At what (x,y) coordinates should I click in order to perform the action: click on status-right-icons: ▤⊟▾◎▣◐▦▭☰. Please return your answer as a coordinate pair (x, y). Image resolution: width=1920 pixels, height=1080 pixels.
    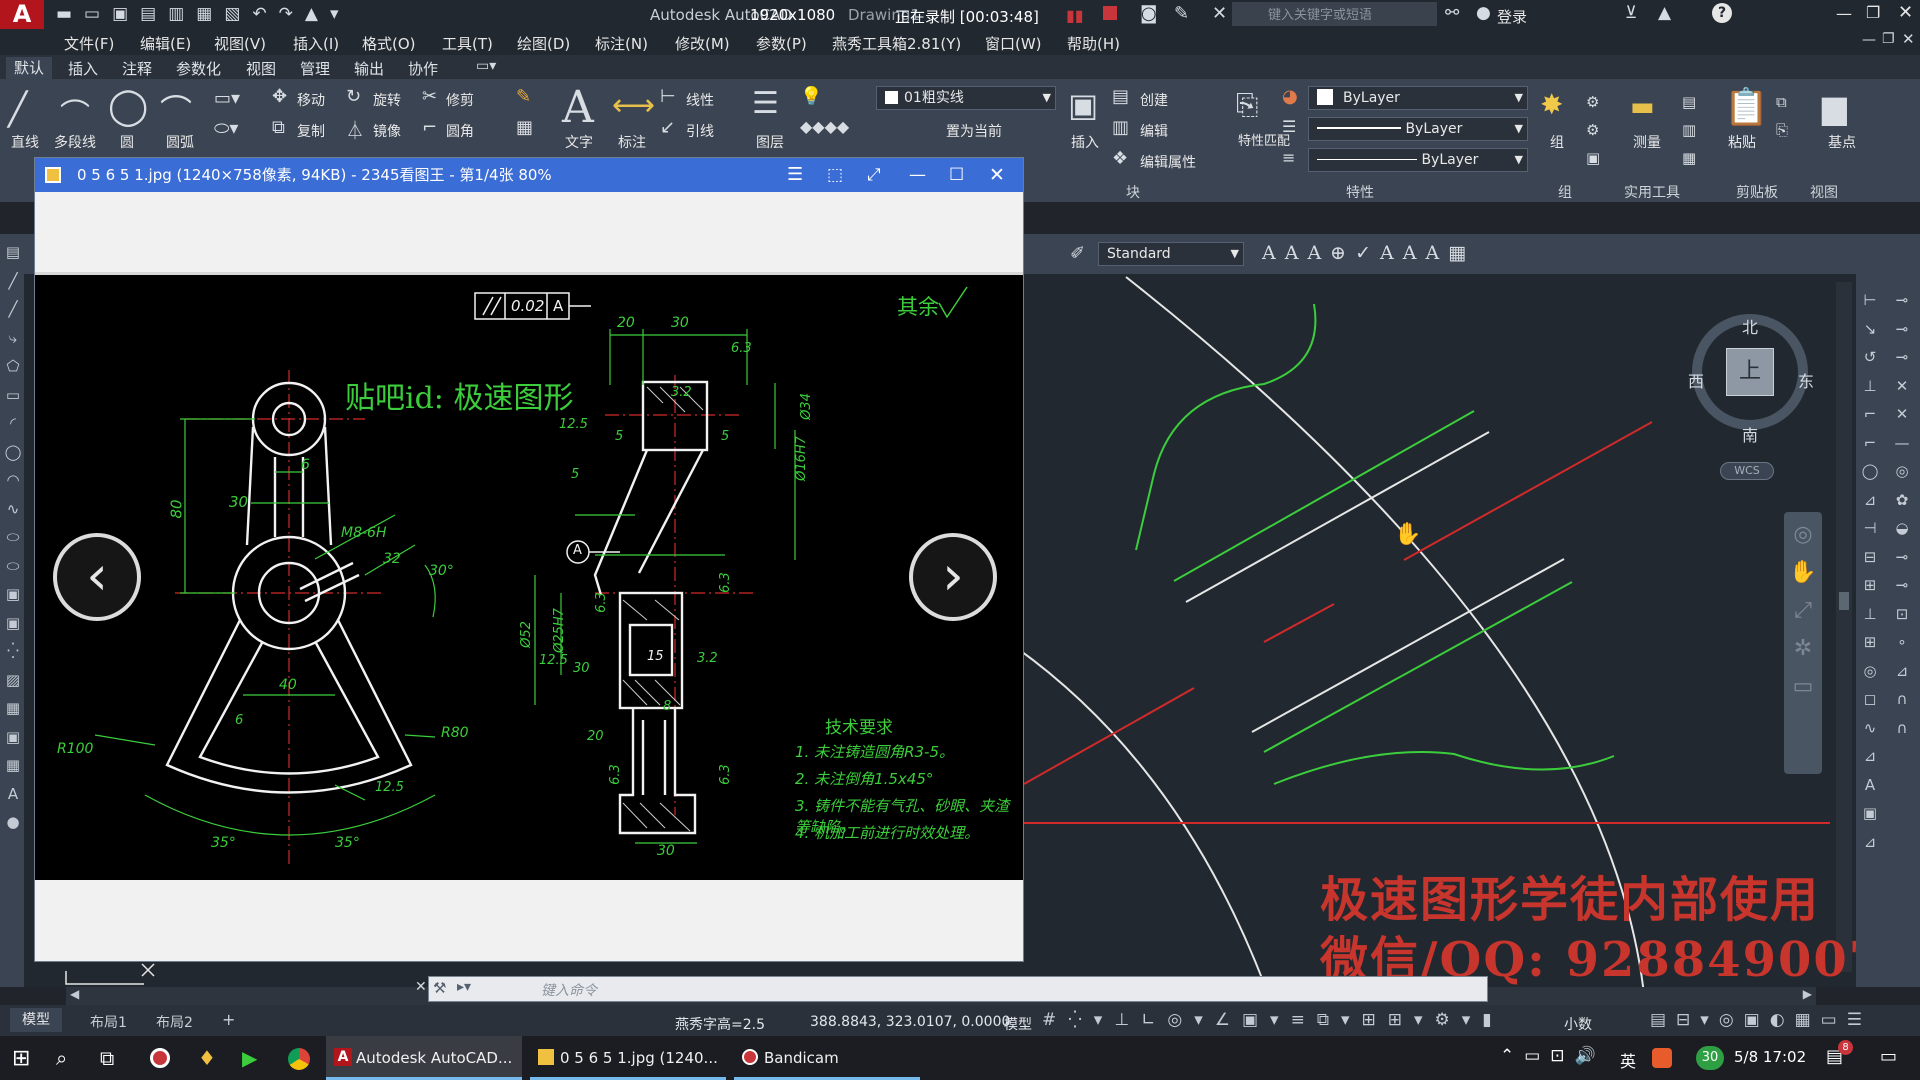
    Looking at the image, I should click on (1761, 1020).